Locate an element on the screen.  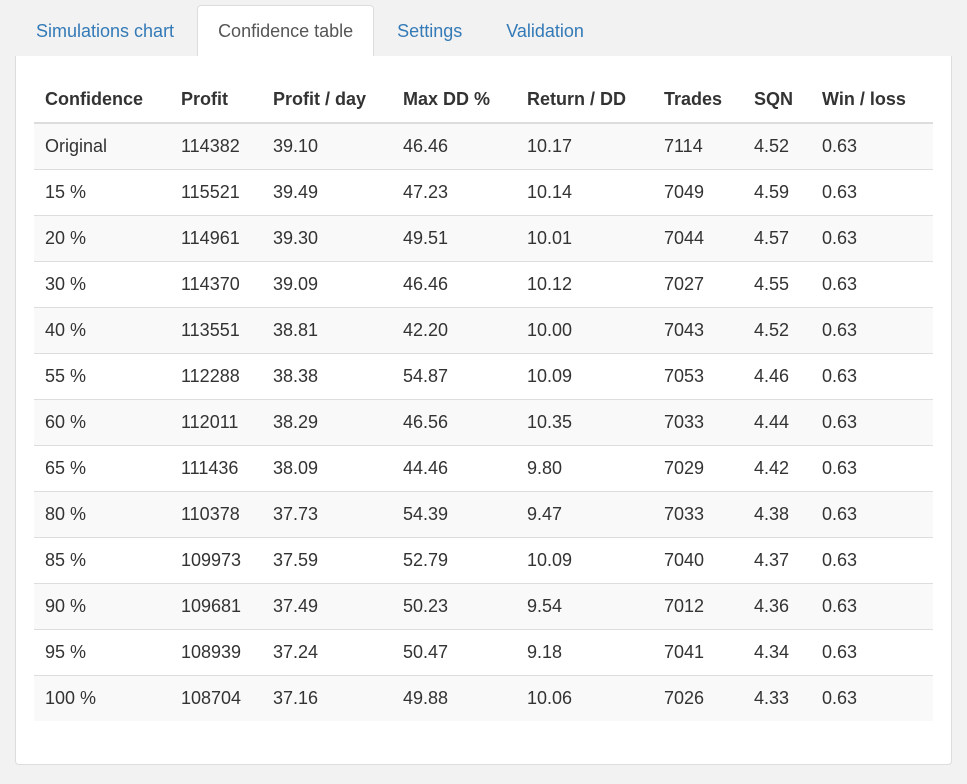
cell-profit: 114961 is located at coordinates (216, 238).